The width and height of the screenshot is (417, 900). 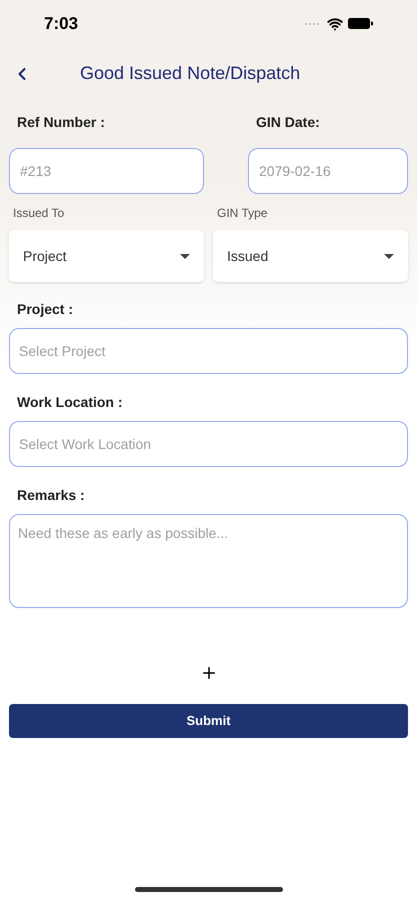 I want to click on signal-icon, so click(x=313, y=24).